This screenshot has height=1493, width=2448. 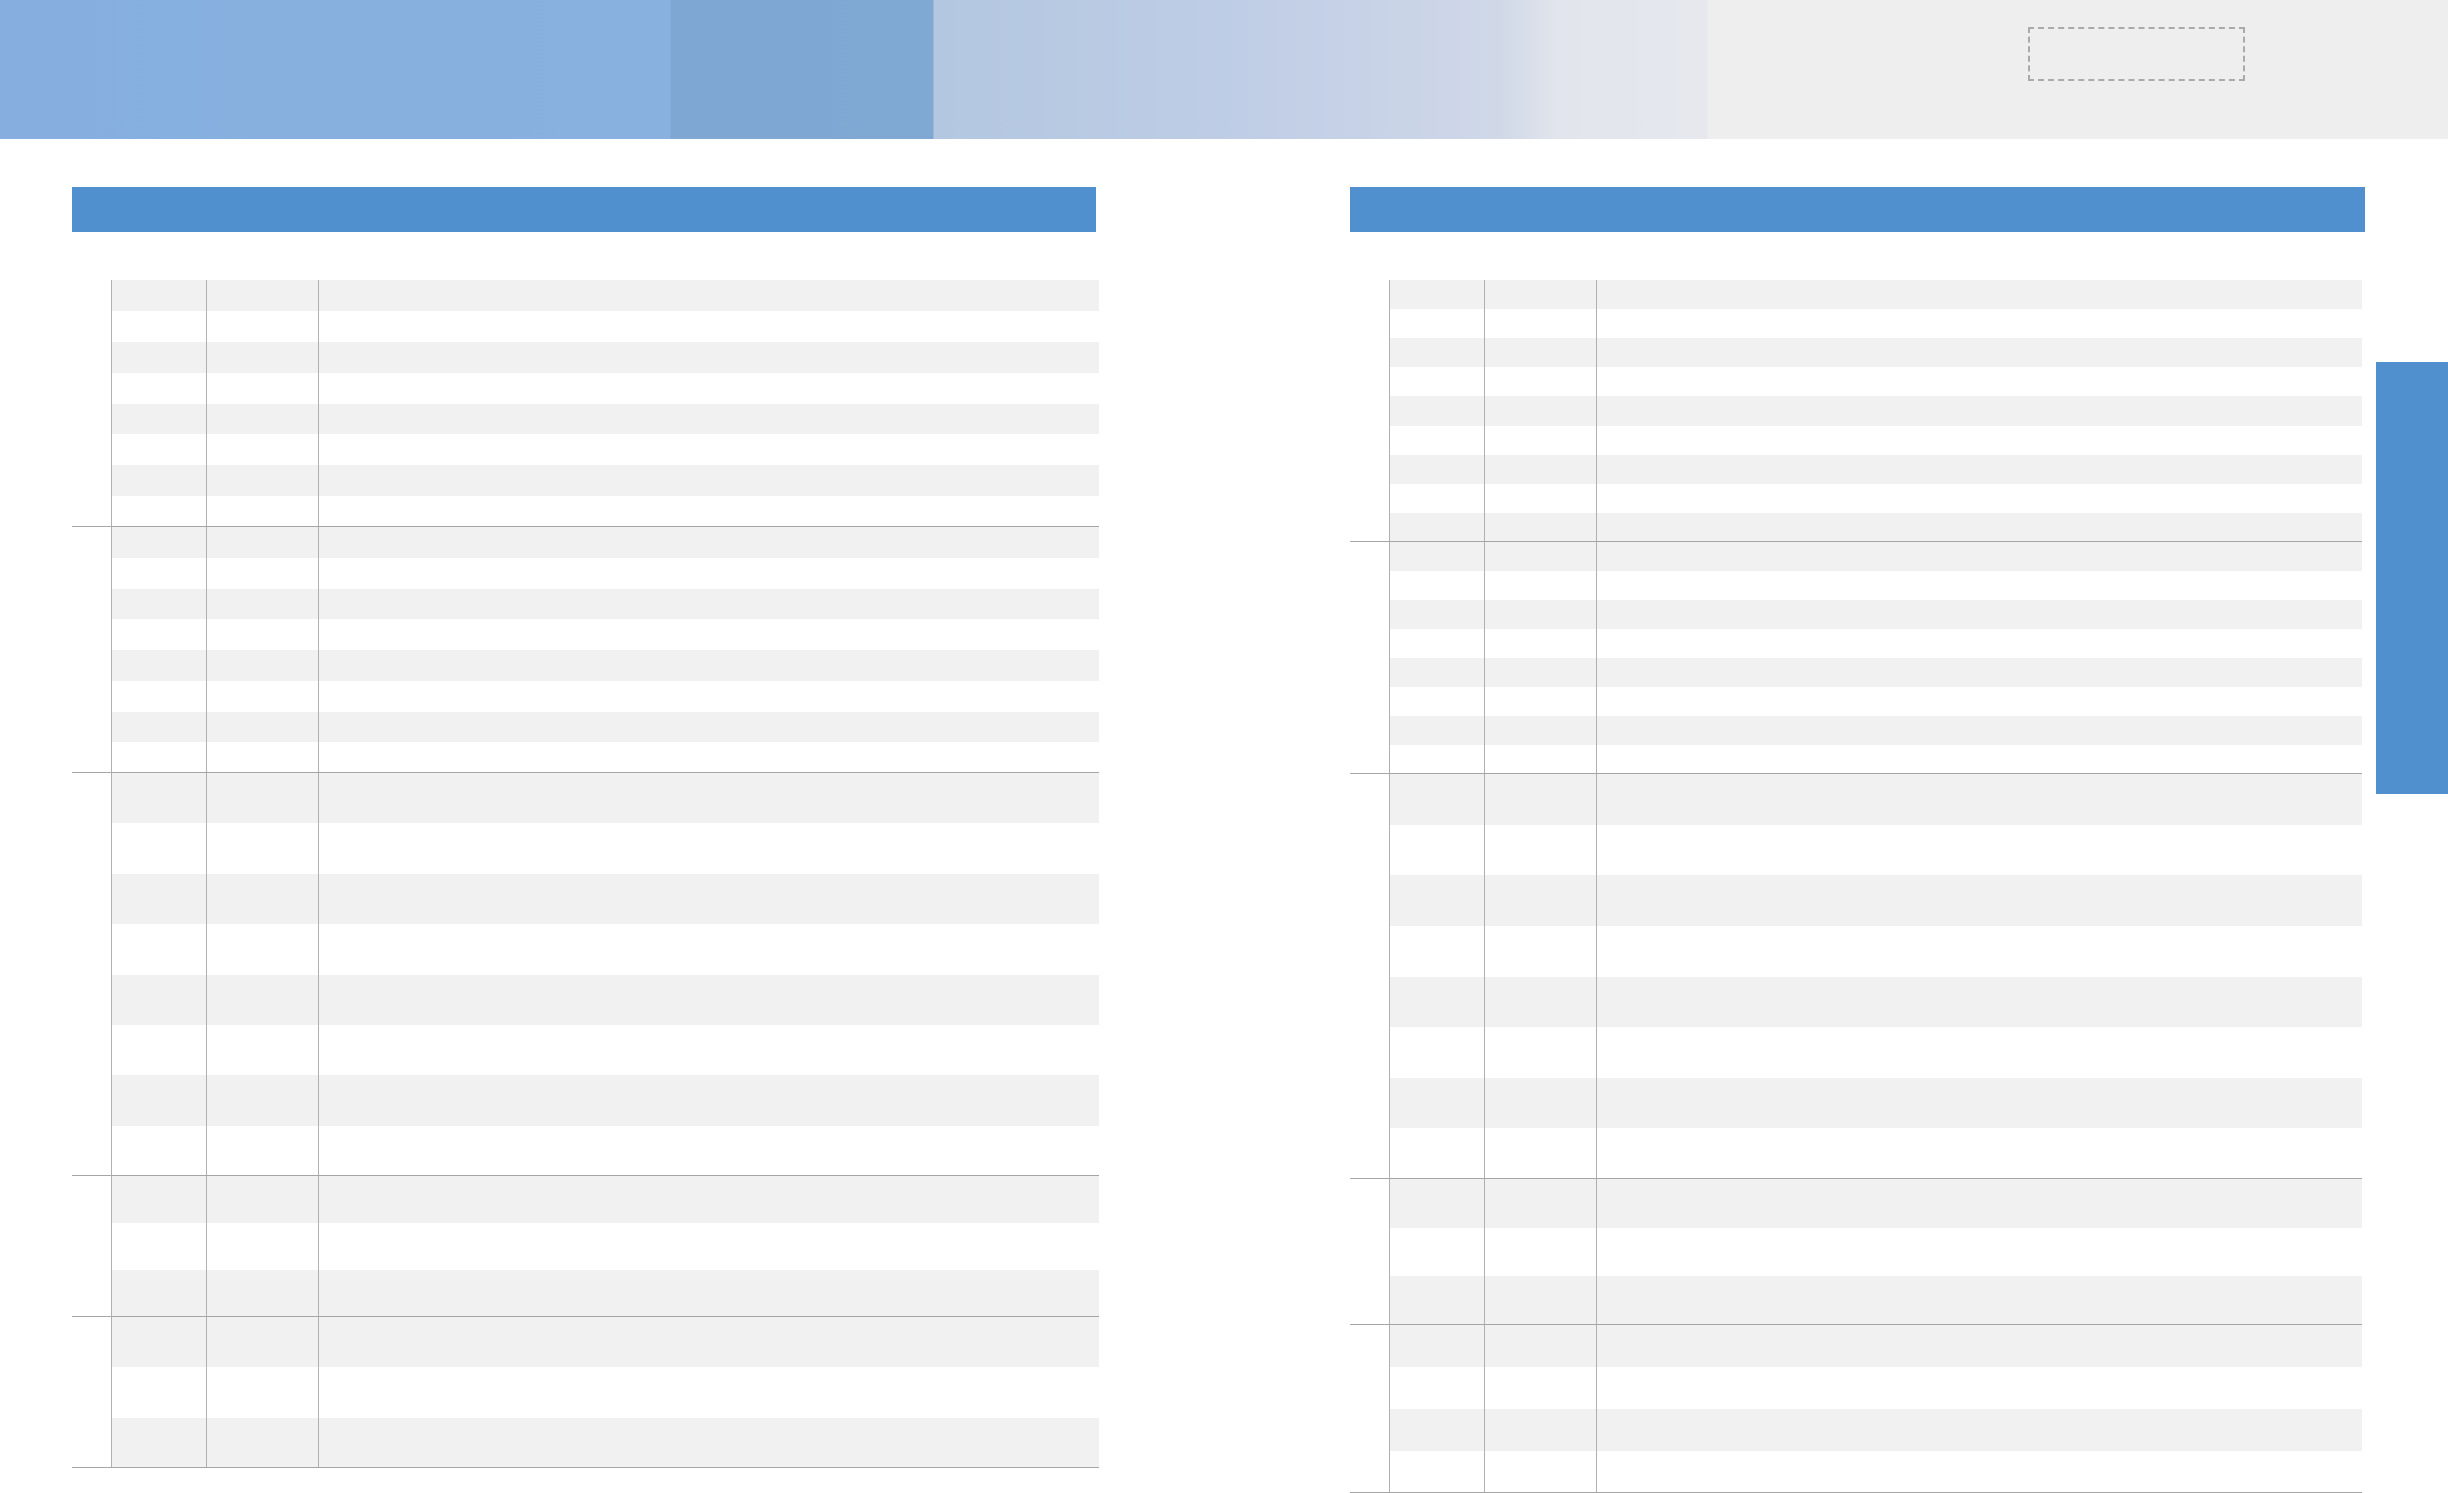 What do you see at coordinates (1224, 69) in the screenshot?
I see `header-banner` at bounding box center [1224, 69].